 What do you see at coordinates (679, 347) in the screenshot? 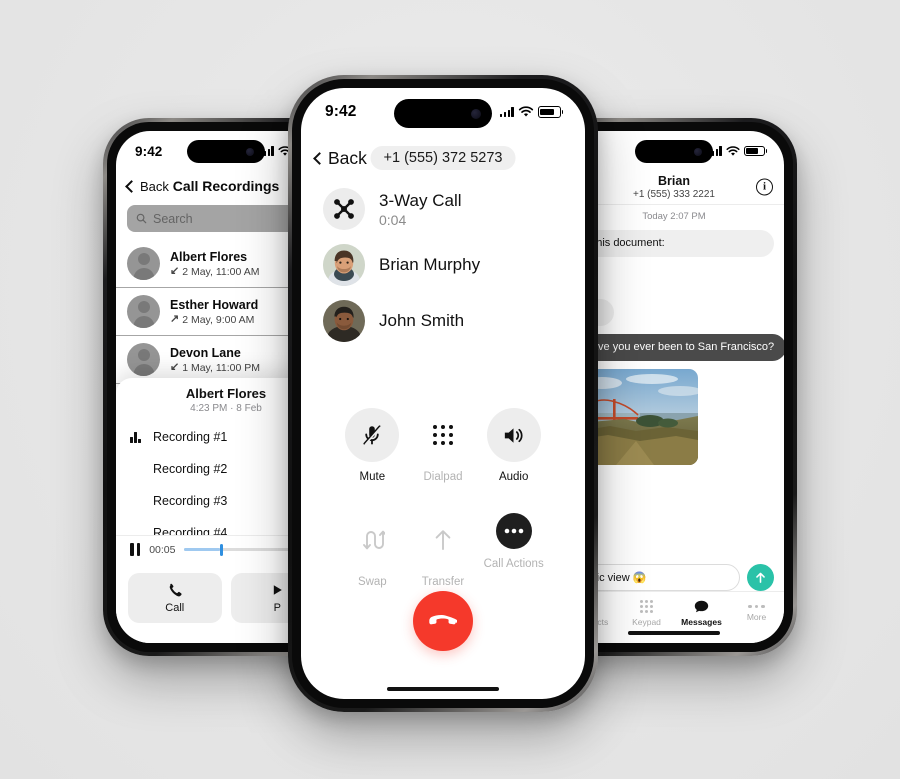
I see `message-bubble: Have you ever been to San Francisco?` at bounding box center [679, 347].